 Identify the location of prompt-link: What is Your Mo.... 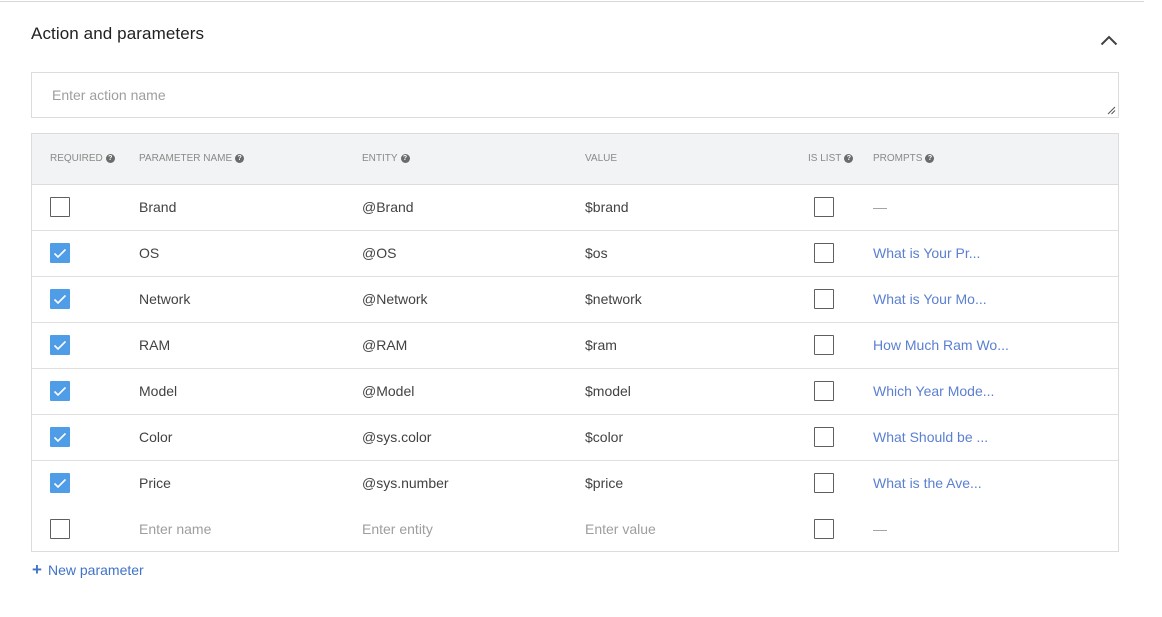
(930, 299).